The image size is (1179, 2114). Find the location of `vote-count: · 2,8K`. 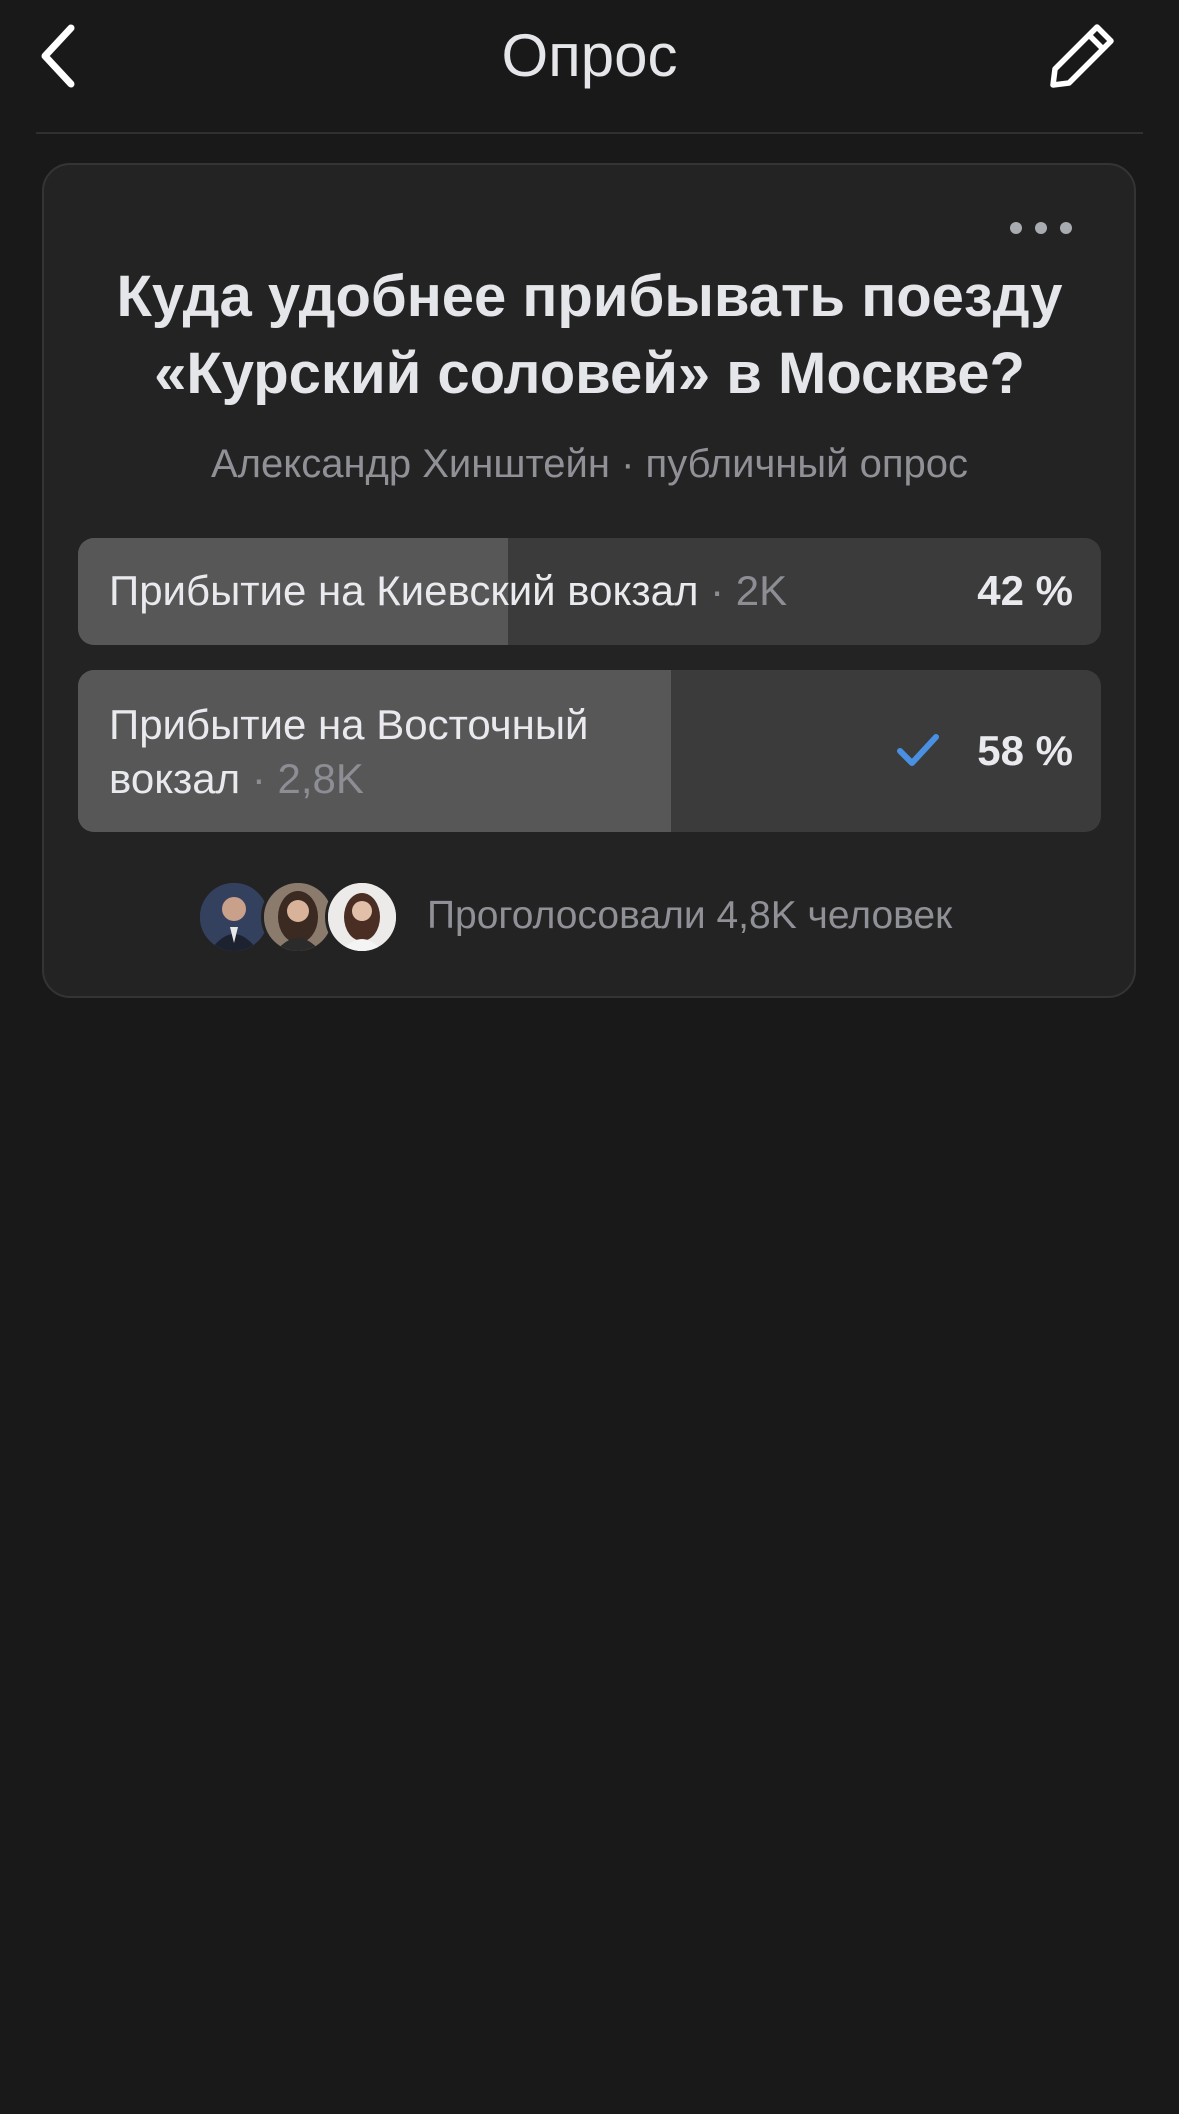

vote-count: · 2,8K is located at coordinates (307, 778).